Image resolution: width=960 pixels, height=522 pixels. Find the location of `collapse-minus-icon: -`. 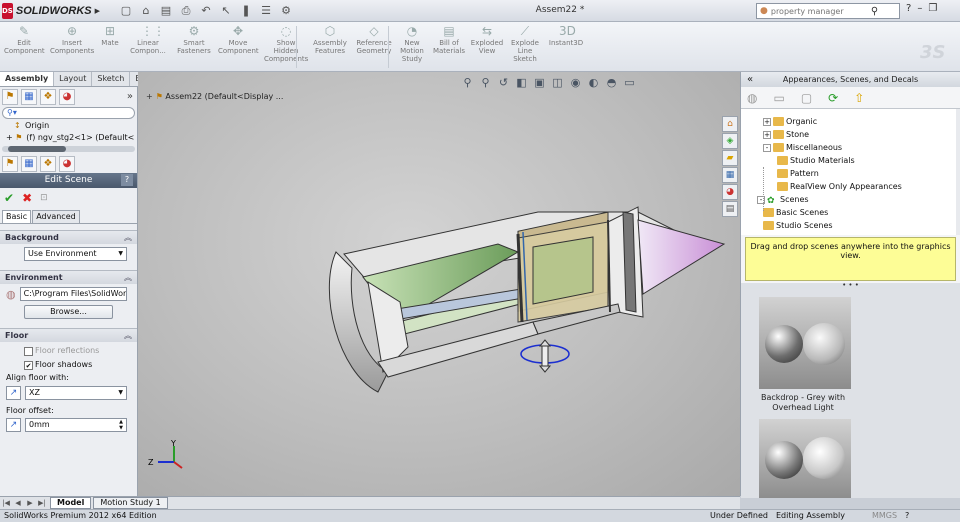

collapse-minus-icon: - is located at coordinates (767, 147).